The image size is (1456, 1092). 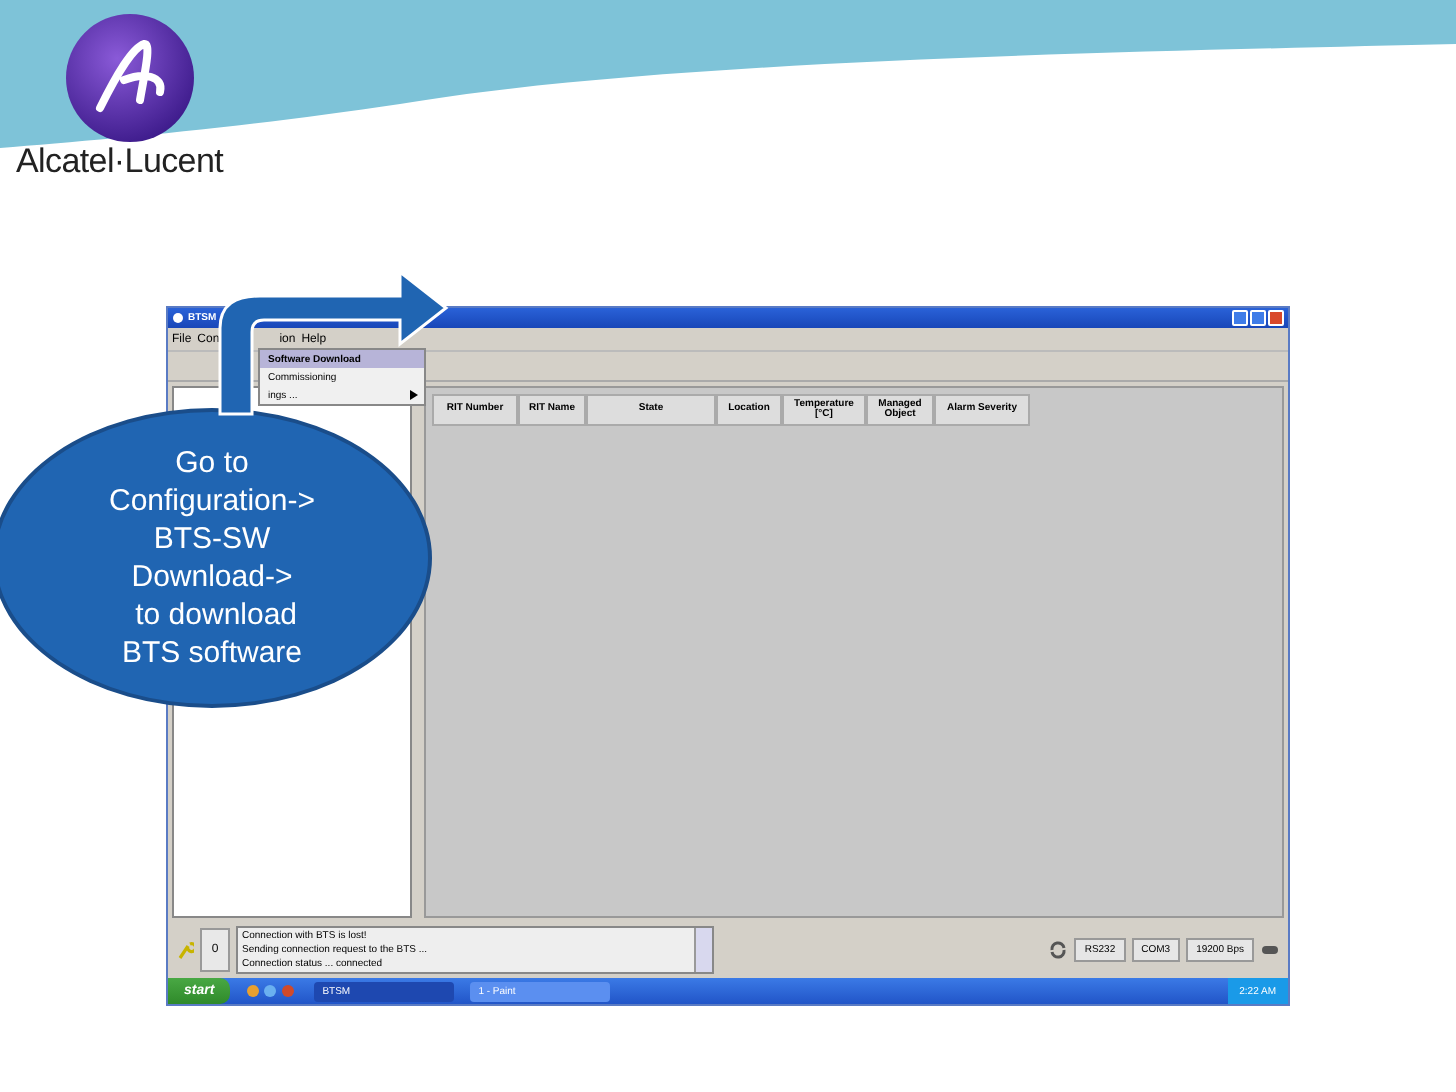 I want to click on minimize-button, so click(x=1240, y=318).